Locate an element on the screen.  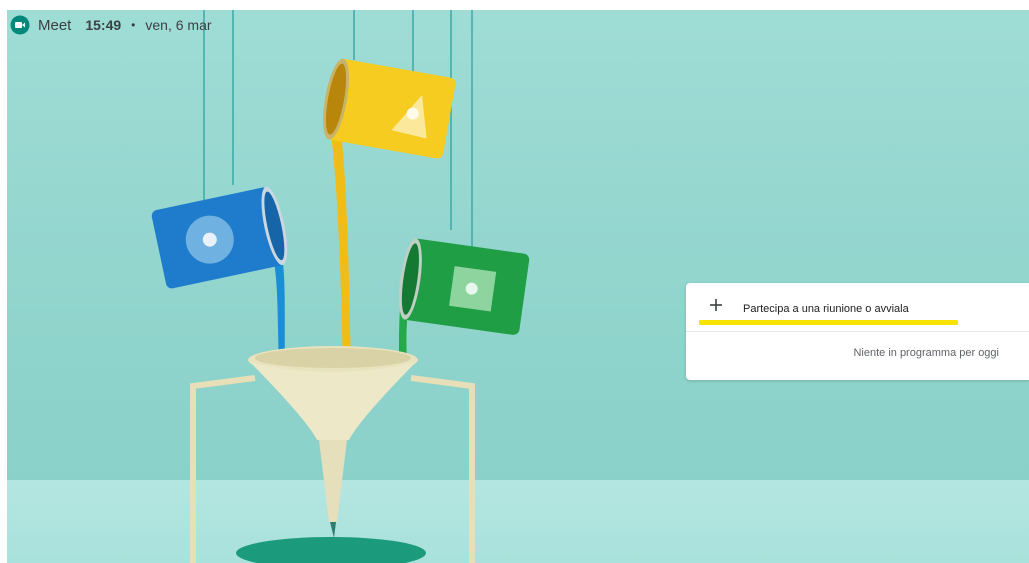
app-name: Meet is located at coordinates (55, 25).